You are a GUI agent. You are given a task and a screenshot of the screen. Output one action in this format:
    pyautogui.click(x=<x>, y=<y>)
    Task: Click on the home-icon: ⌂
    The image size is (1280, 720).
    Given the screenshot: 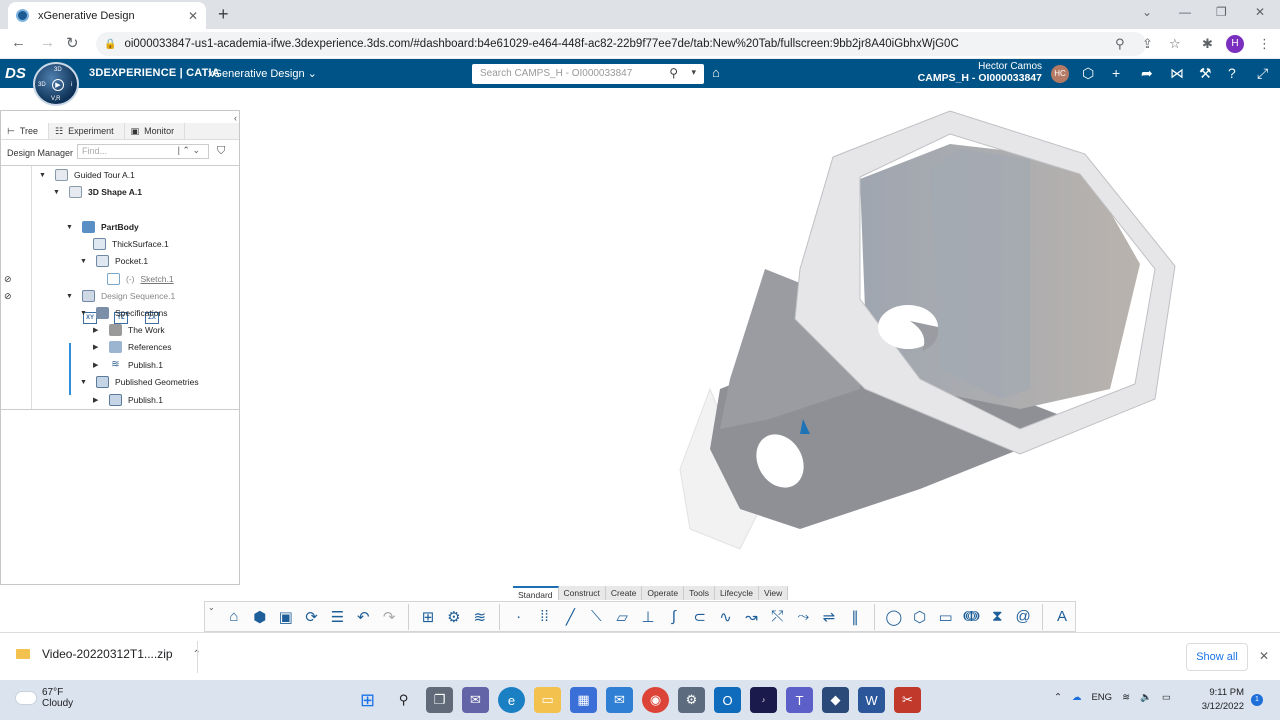 What is the action you would take?
    pyautogui.click(x=234, y=617)
    